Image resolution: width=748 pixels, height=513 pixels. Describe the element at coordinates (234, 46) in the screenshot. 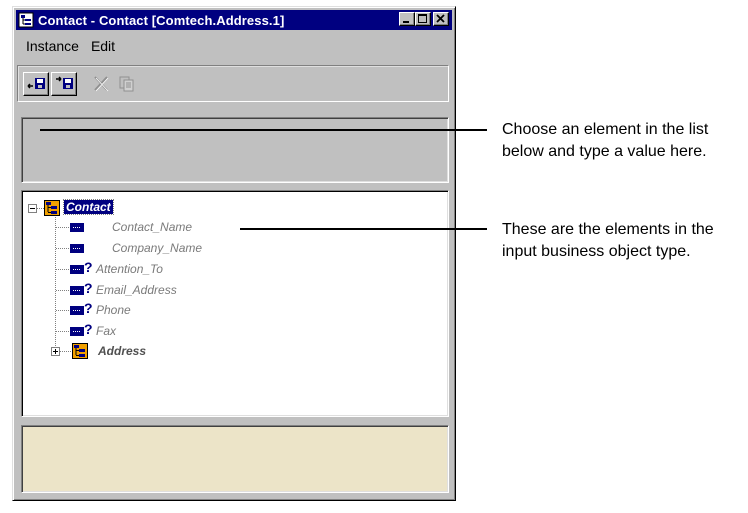

I see `menu-bar: Instance Edit` at that location.